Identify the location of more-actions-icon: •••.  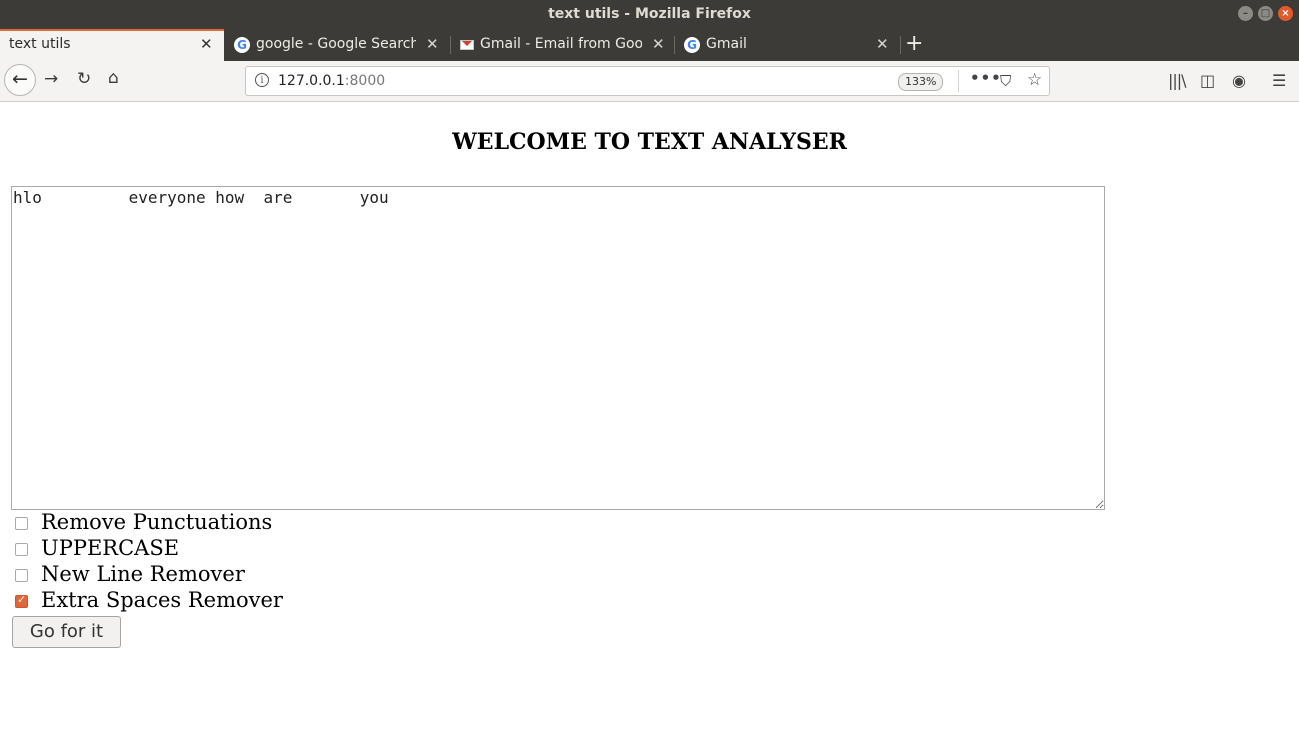
(986, 78).